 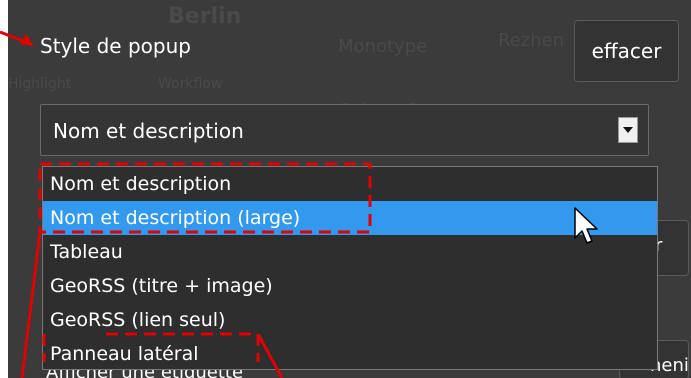 I want to click on background-ghost-text: Highlight, so click(x=40, y=84).